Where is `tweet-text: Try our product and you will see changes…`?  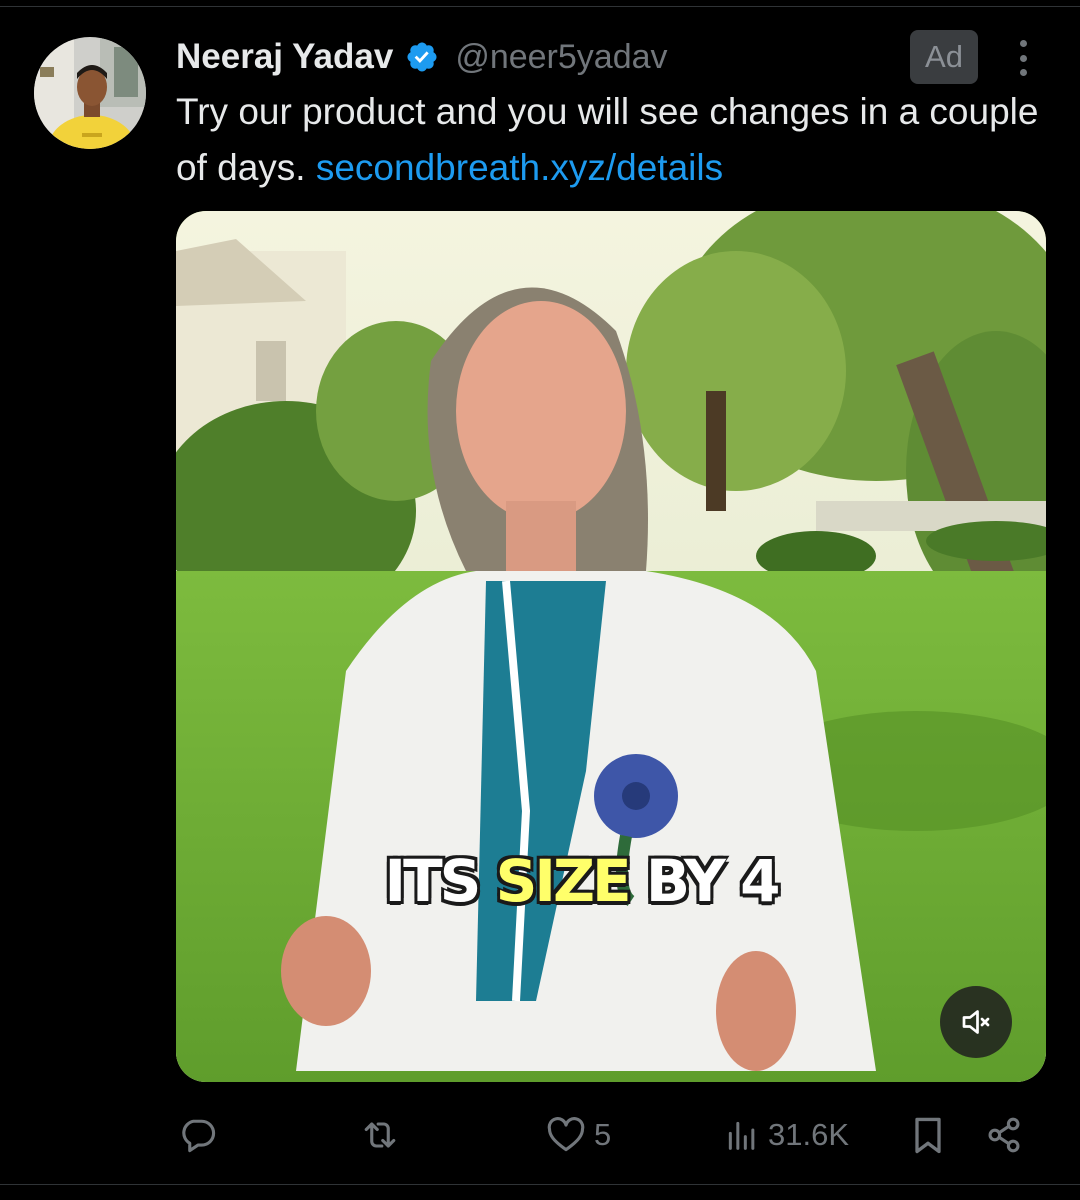
tweet-text: Try our product and you will see changes… is located at coordinates (616, 140).